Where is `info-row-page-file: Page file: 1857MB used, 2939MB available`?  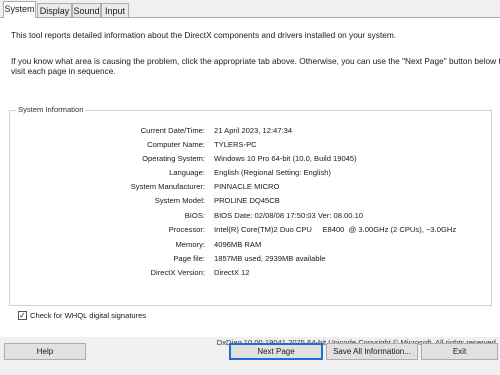
info-row-page-file: Page file: 1857MB used, 2939MB available is located at coordinates (250, 259).